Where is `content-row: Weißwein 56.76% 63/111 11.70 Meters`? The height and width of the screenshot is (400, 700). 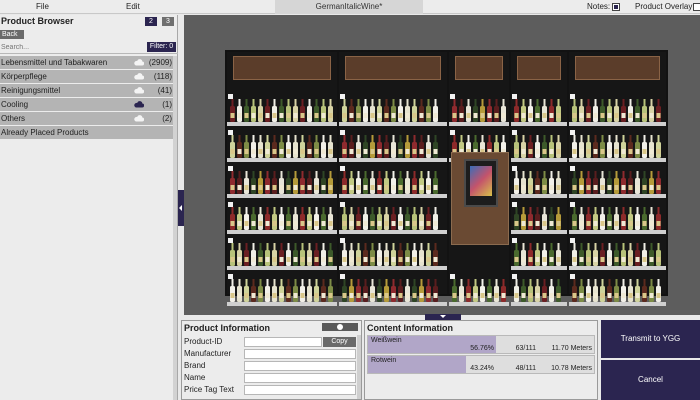
content-row: Weißwein 56.76% 63/111 11.70 Meters is located at coordinates (481, 344).